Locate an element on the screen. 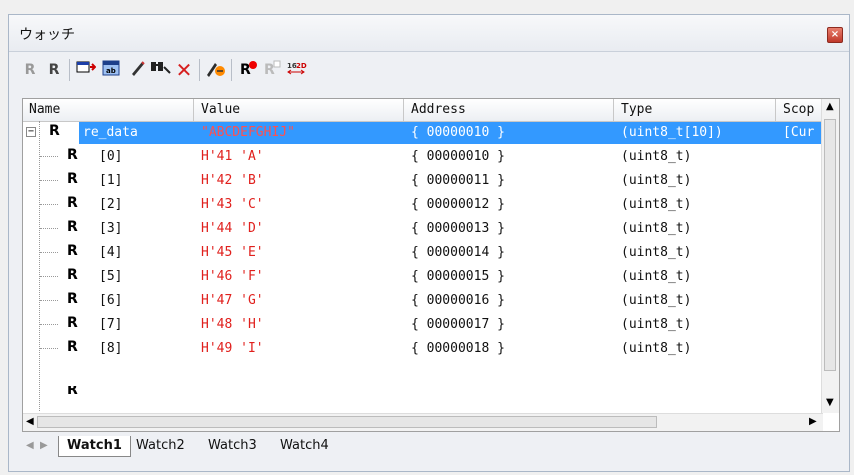  clear-breakpoint-icon: R is located at coordinates (272, 70).